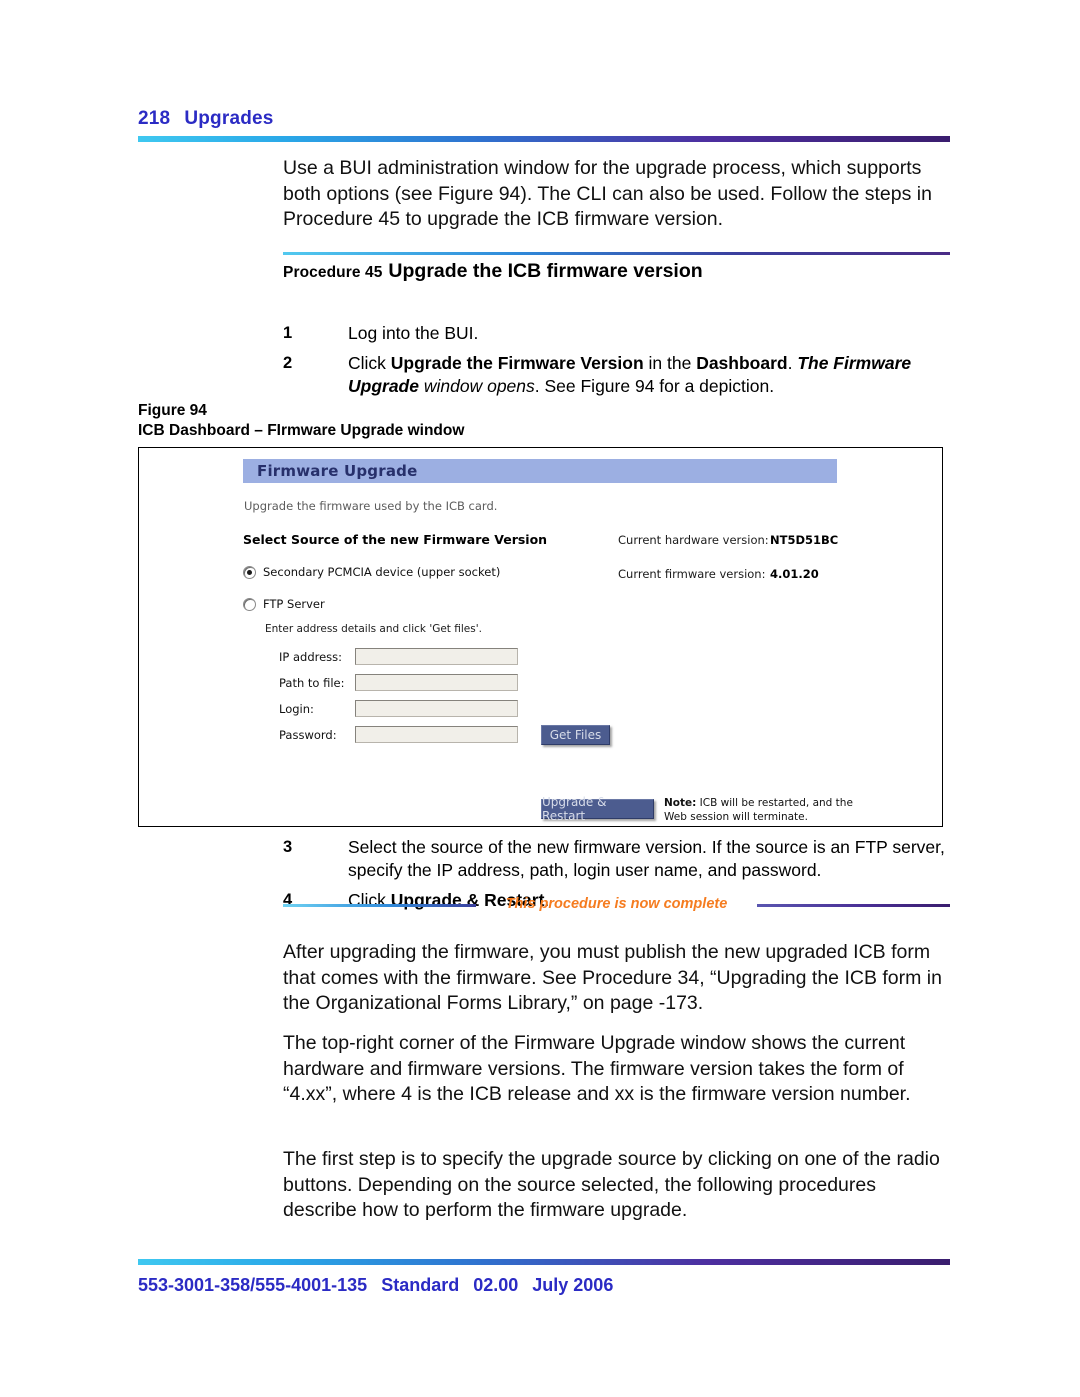  Describe the element at coordinates (288, 333) in the screenshot. I see `step-number: 1` at that location.